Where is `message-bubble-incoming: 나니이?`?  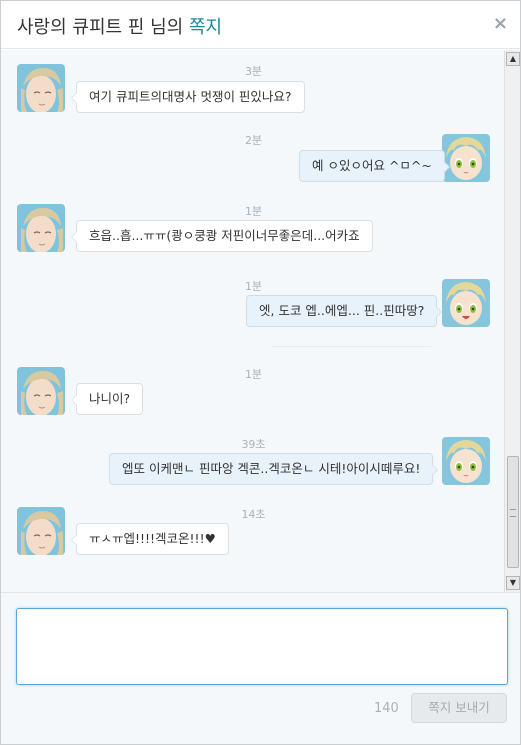
message-bubble-incoming: 나니이? is located at coordinates (107, 399).